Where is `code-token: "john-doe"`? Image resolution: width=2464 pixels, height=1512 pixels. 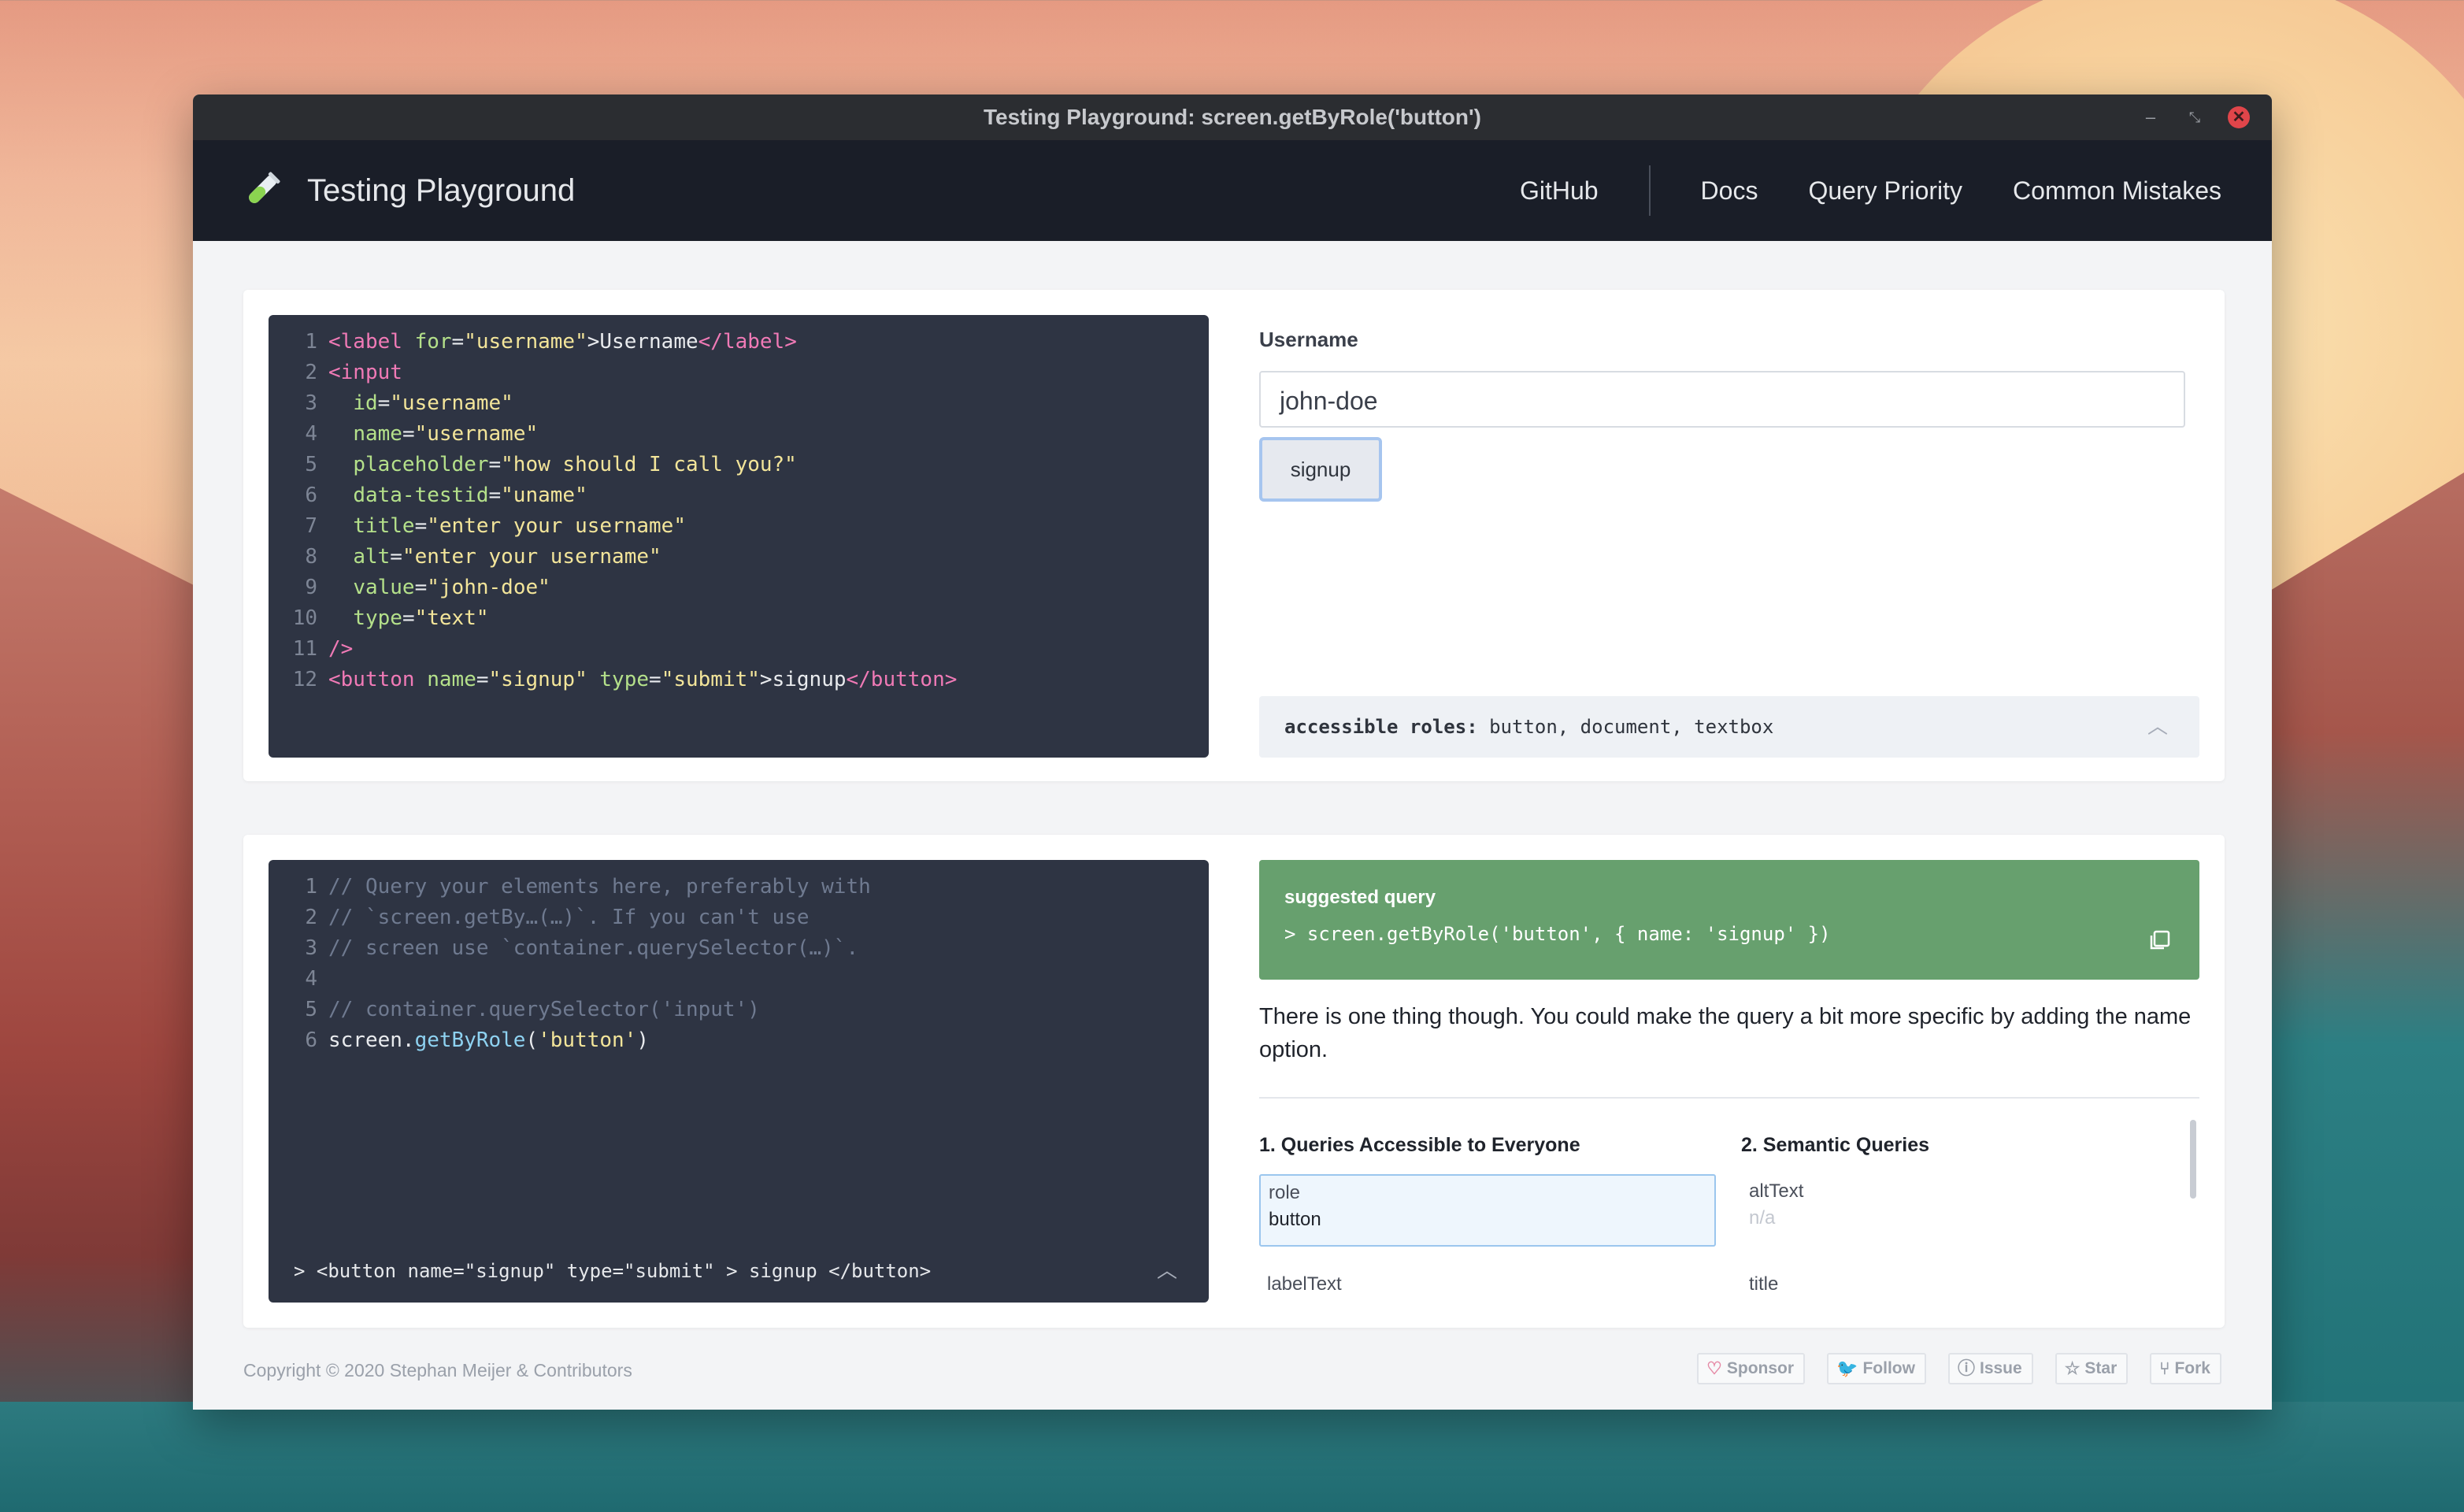
code-token: "john-doe" is located at coordinates (488, 587).